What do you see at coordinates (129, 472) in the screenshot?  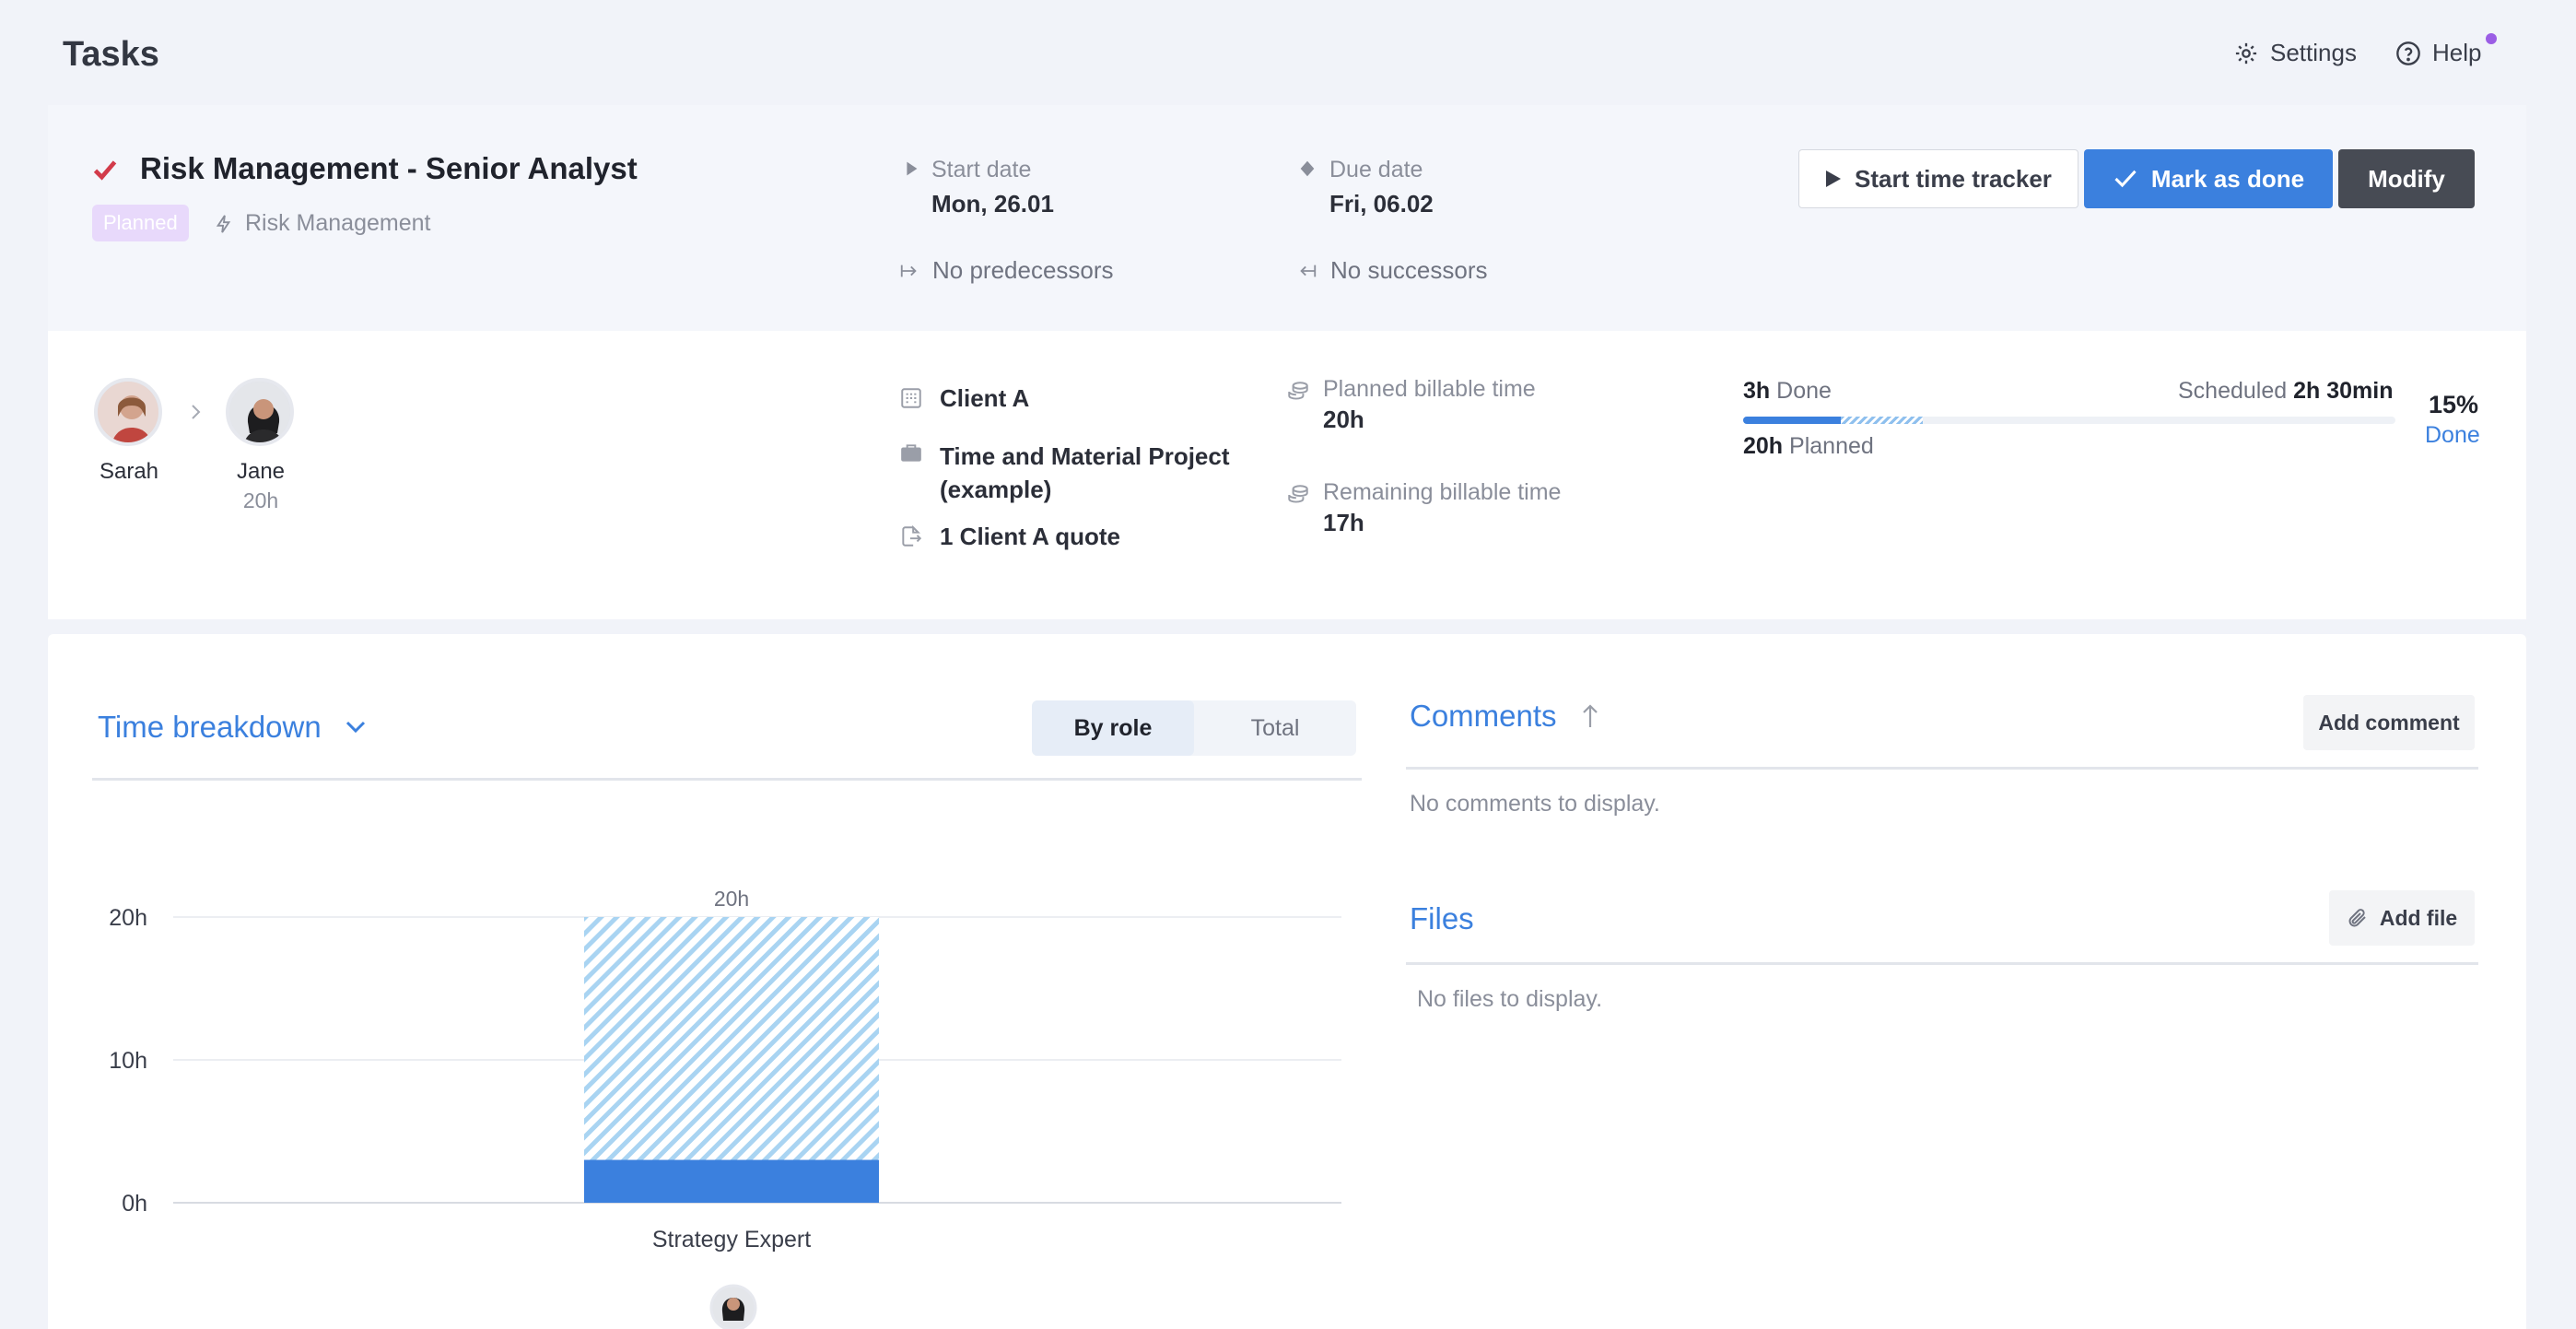 I see `person-name-sarah: Sarah` at bounding box center [129, 472].